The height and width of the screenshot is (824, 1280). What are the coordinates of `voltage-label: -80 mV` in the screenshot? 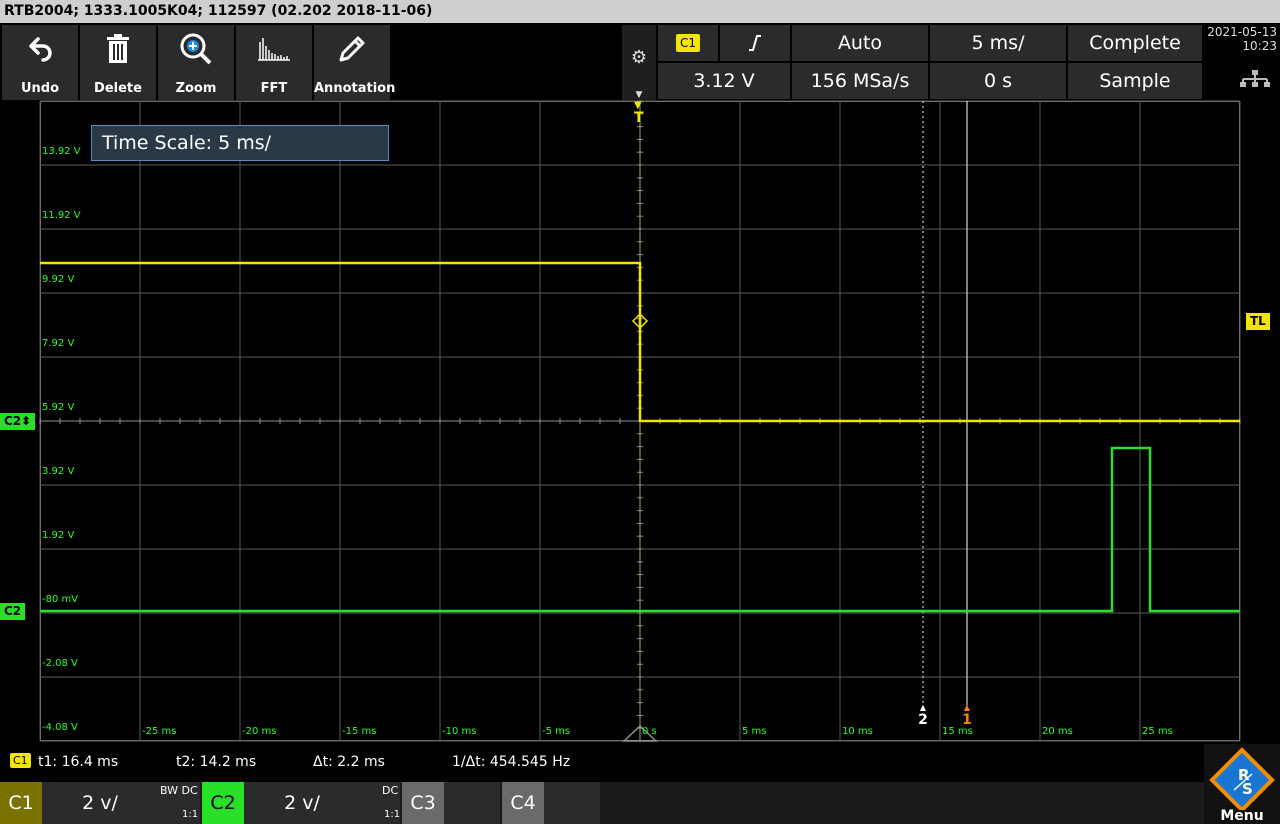 It's located at (60, 599).